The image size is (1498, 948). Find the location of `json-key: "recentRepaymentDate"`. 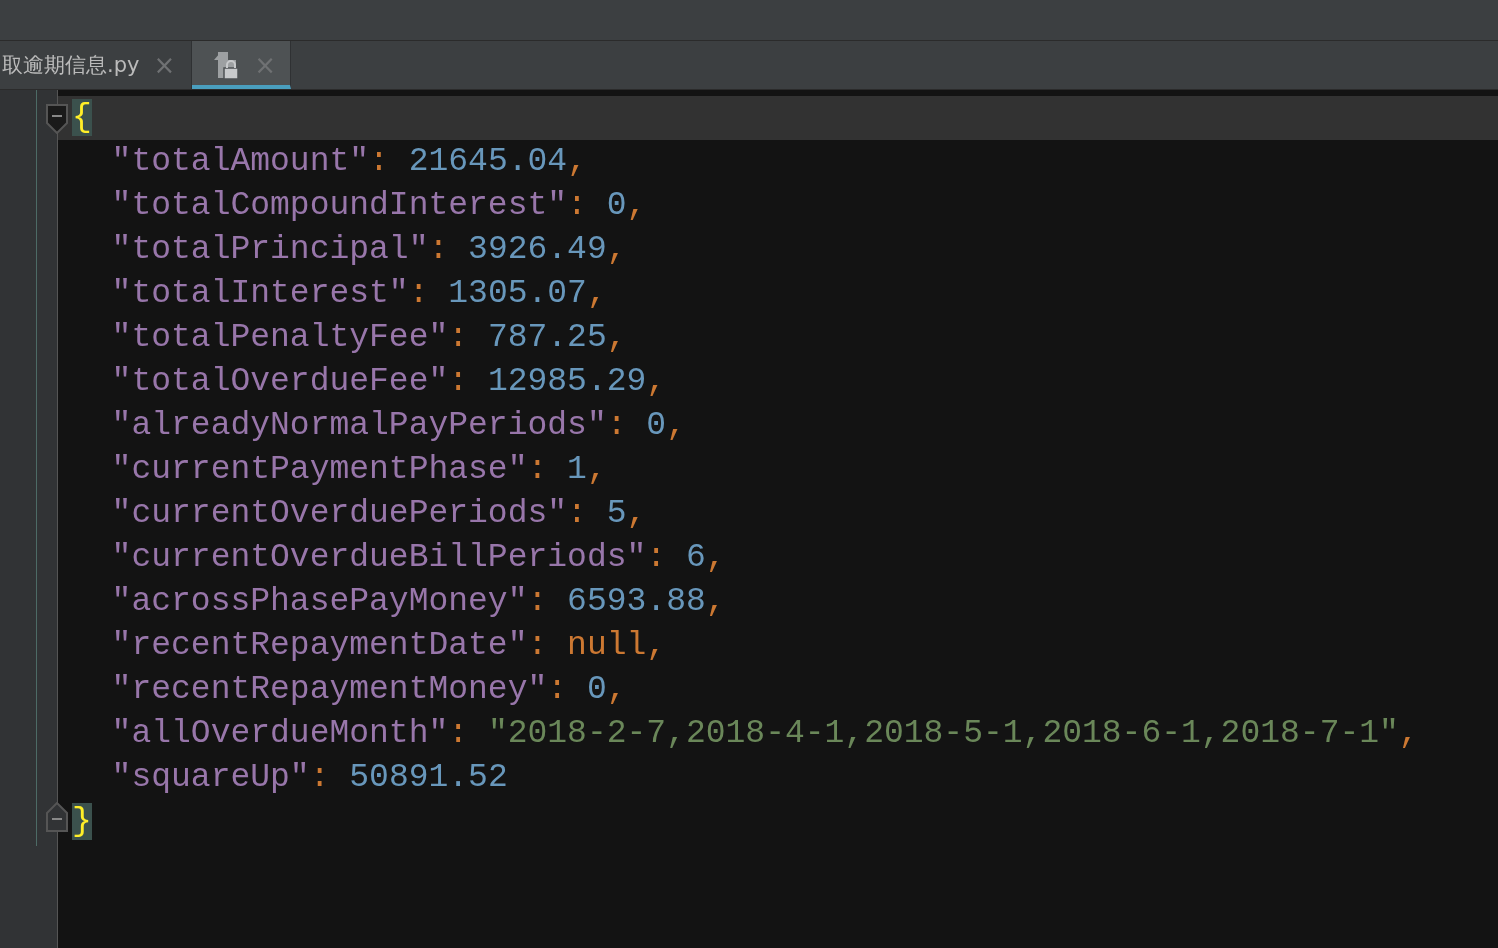

json-key: "recentRepaymentDate" is located at coordinates (319, 645).